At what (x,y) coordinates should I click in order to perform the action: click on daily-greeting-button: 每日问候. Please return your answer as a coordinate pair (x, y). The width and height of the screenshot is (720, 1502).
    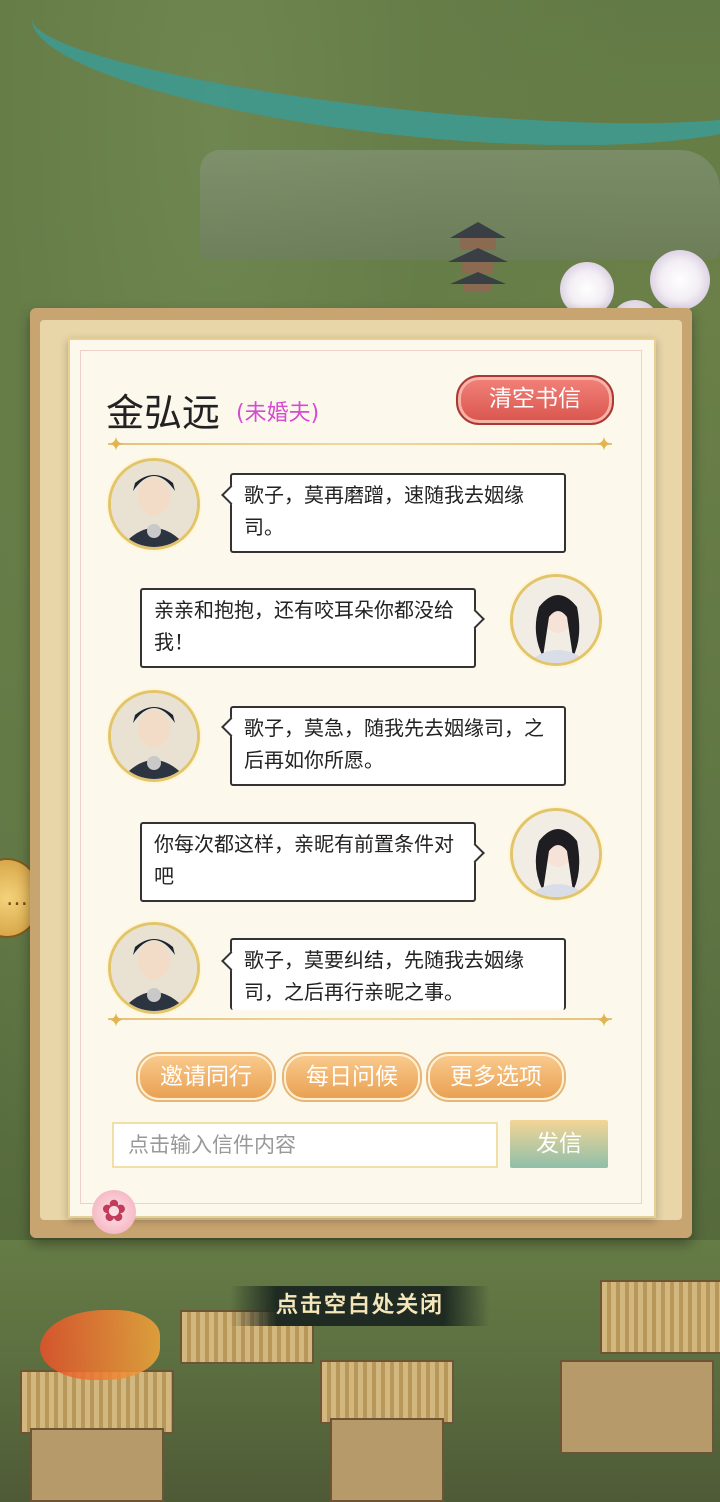
    Looking at the image, I should click on (352, 1077).